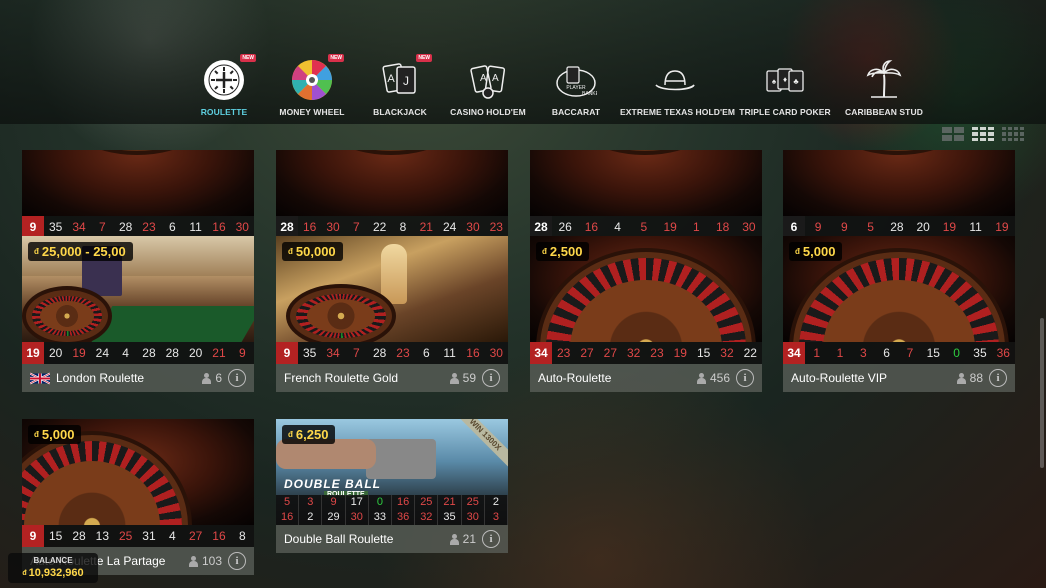 The width and height of the screenshot is (1046, 588). I want to click on result-pair: 25 30, so click(473, 510).